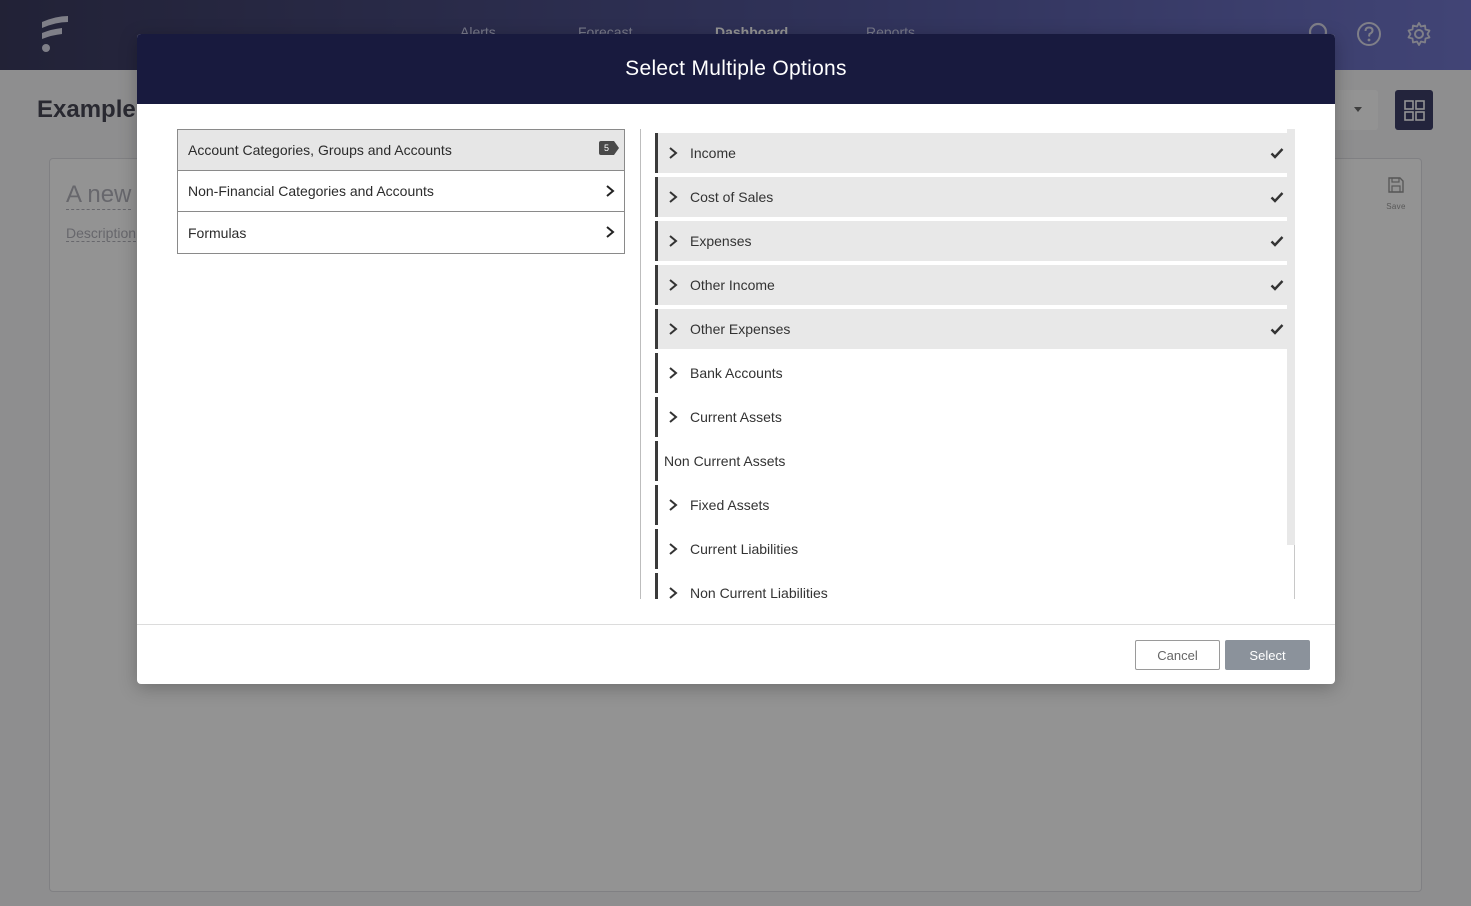 The width and height of the screenshot is (1471, 906). What do you see at coordinates (1291, 337) in the screenshot?
I see `options-scrollbar` at bounding box center [1291, 337].